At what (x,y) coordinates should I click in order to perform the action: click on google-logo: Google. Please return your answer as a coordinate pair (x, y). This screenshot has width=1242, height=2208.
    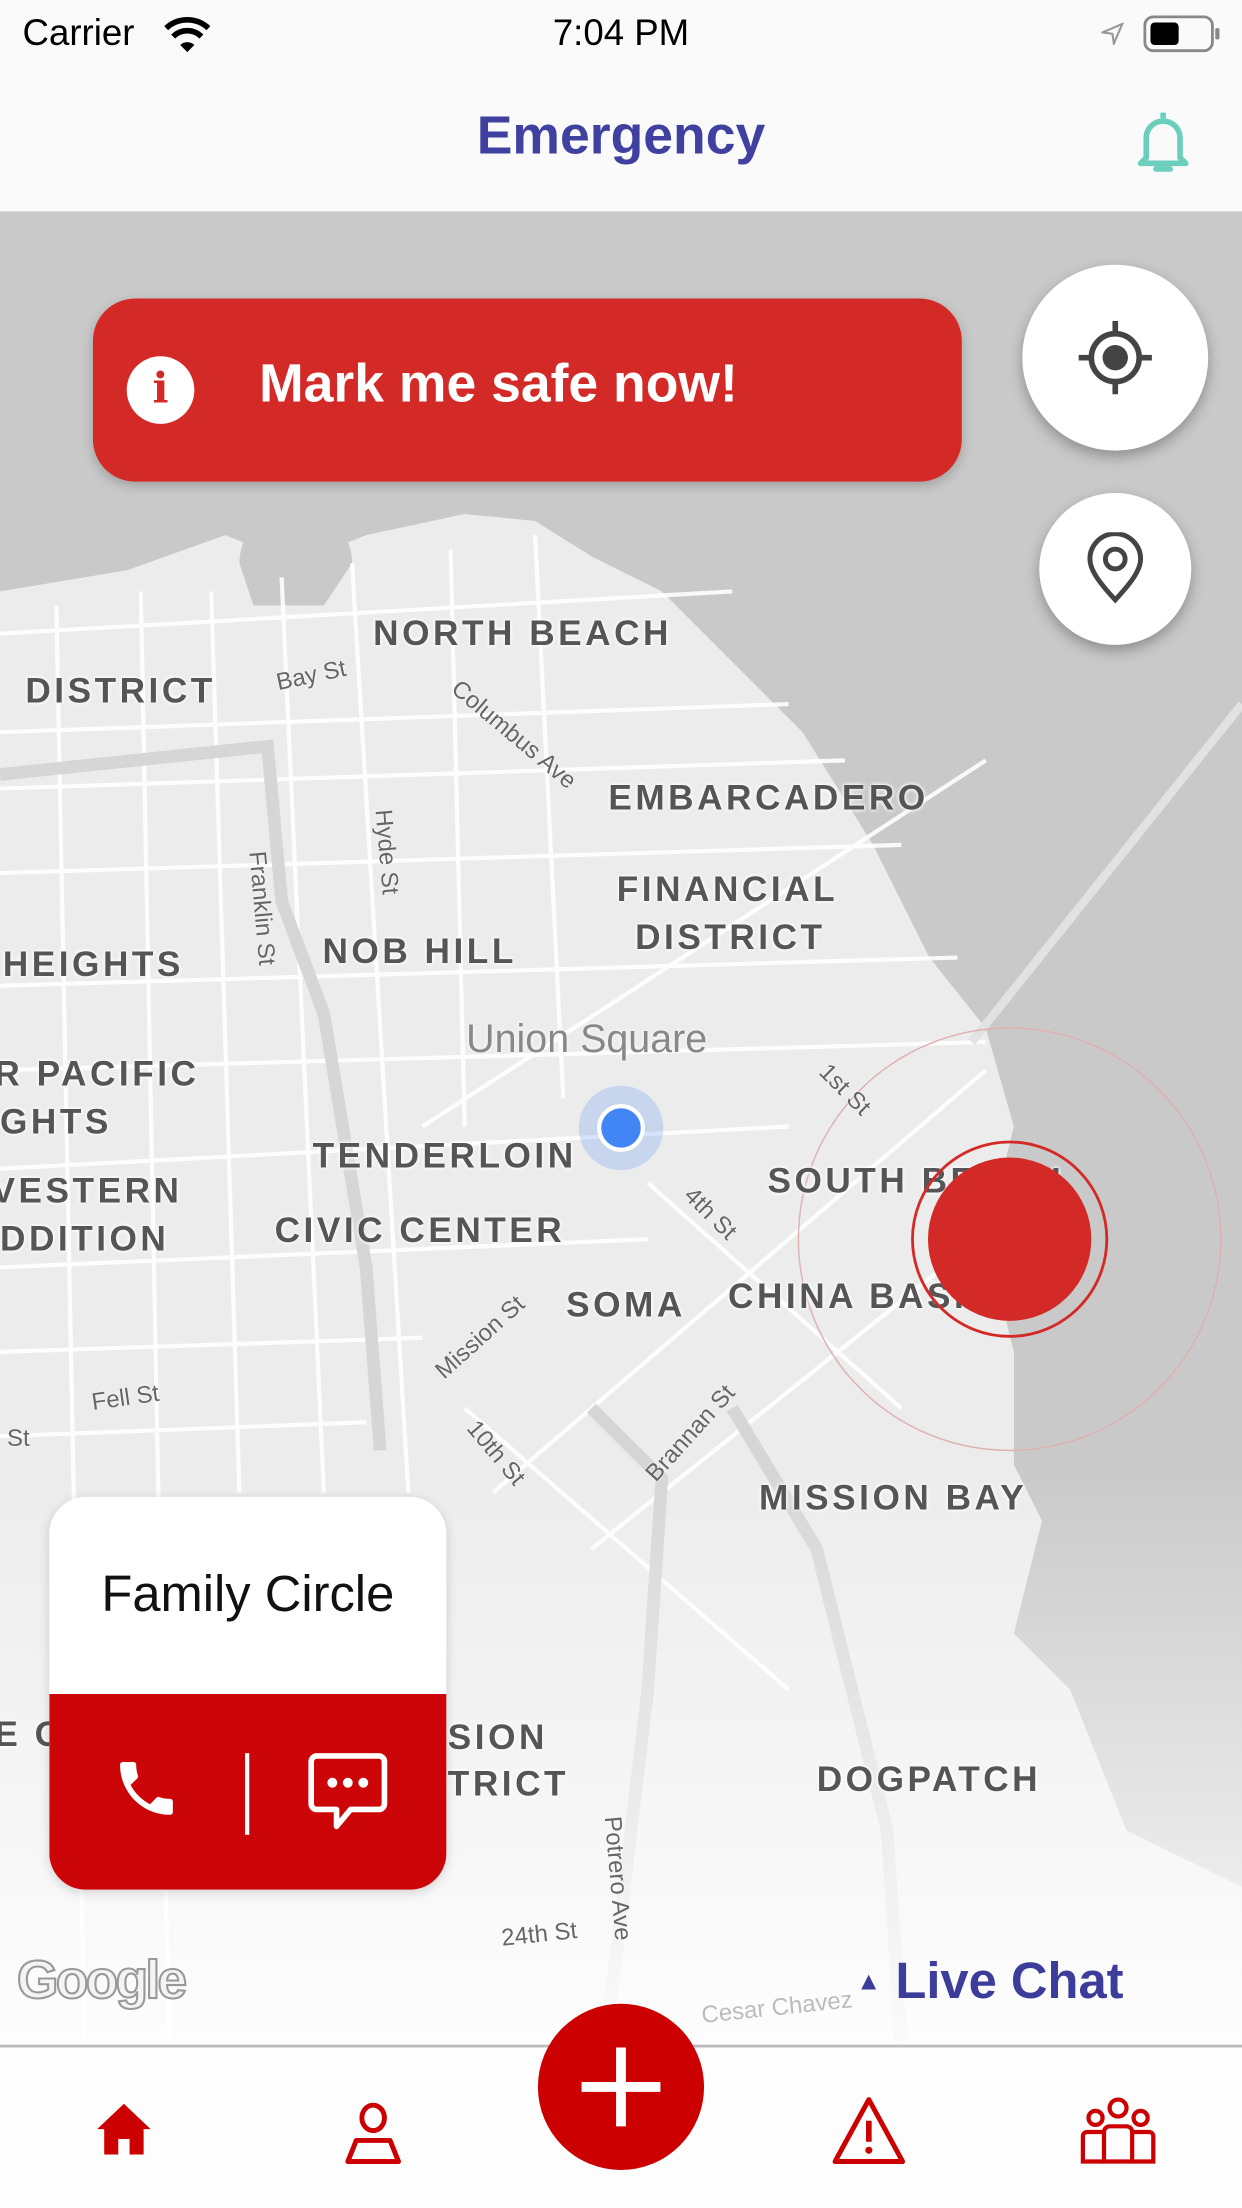
    Looking at the image, I should click on (102, 1981).